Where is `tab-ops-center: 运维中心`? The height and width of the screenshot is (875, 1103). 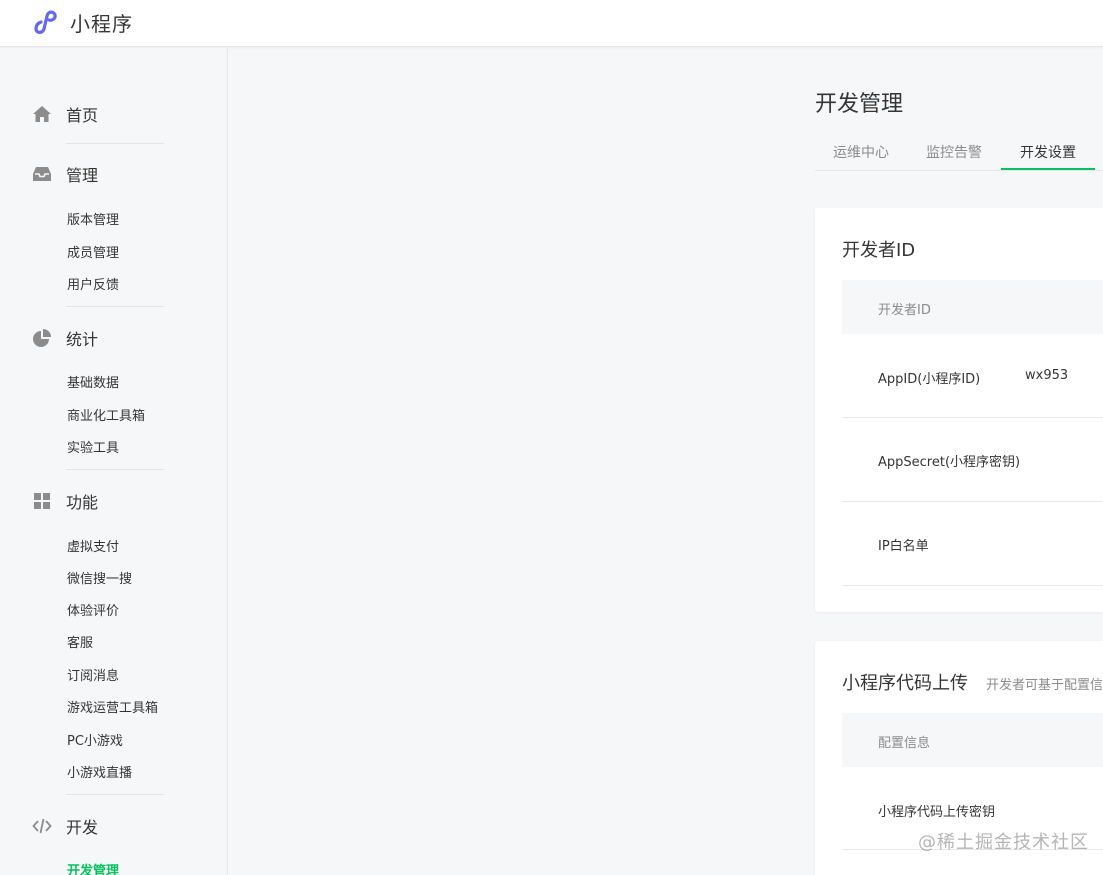
tab-ops-center: 运维中心 is located at coordinates (861, 152).